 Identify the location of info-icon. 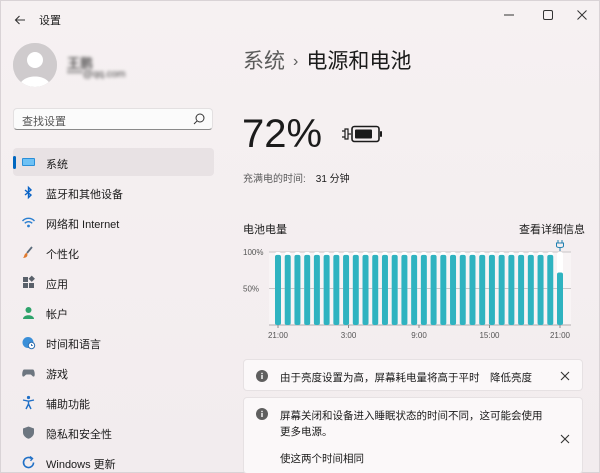
(262, 376).